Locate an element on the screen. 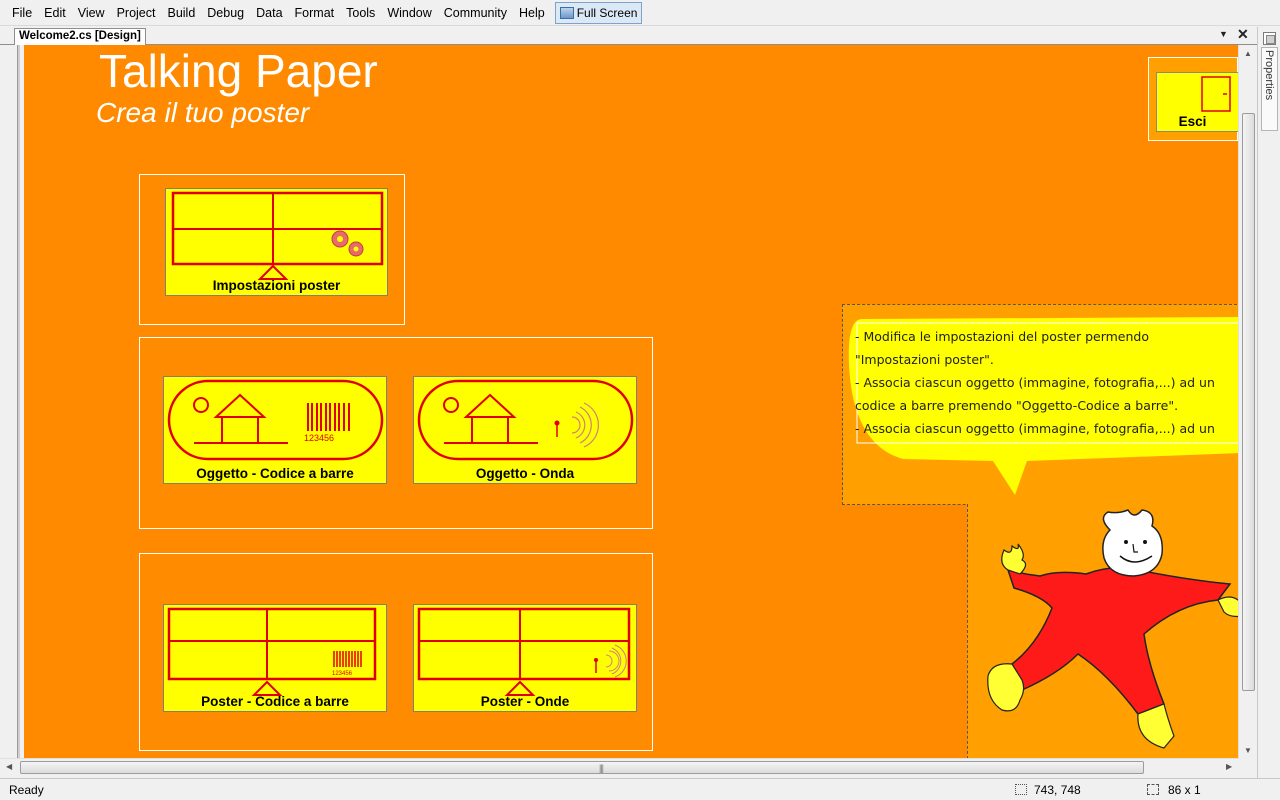 The height and width of the screenshot is (800, 1280). oggetto-onda-button: Oggetto - Onda is located at coordinates (525, 430).